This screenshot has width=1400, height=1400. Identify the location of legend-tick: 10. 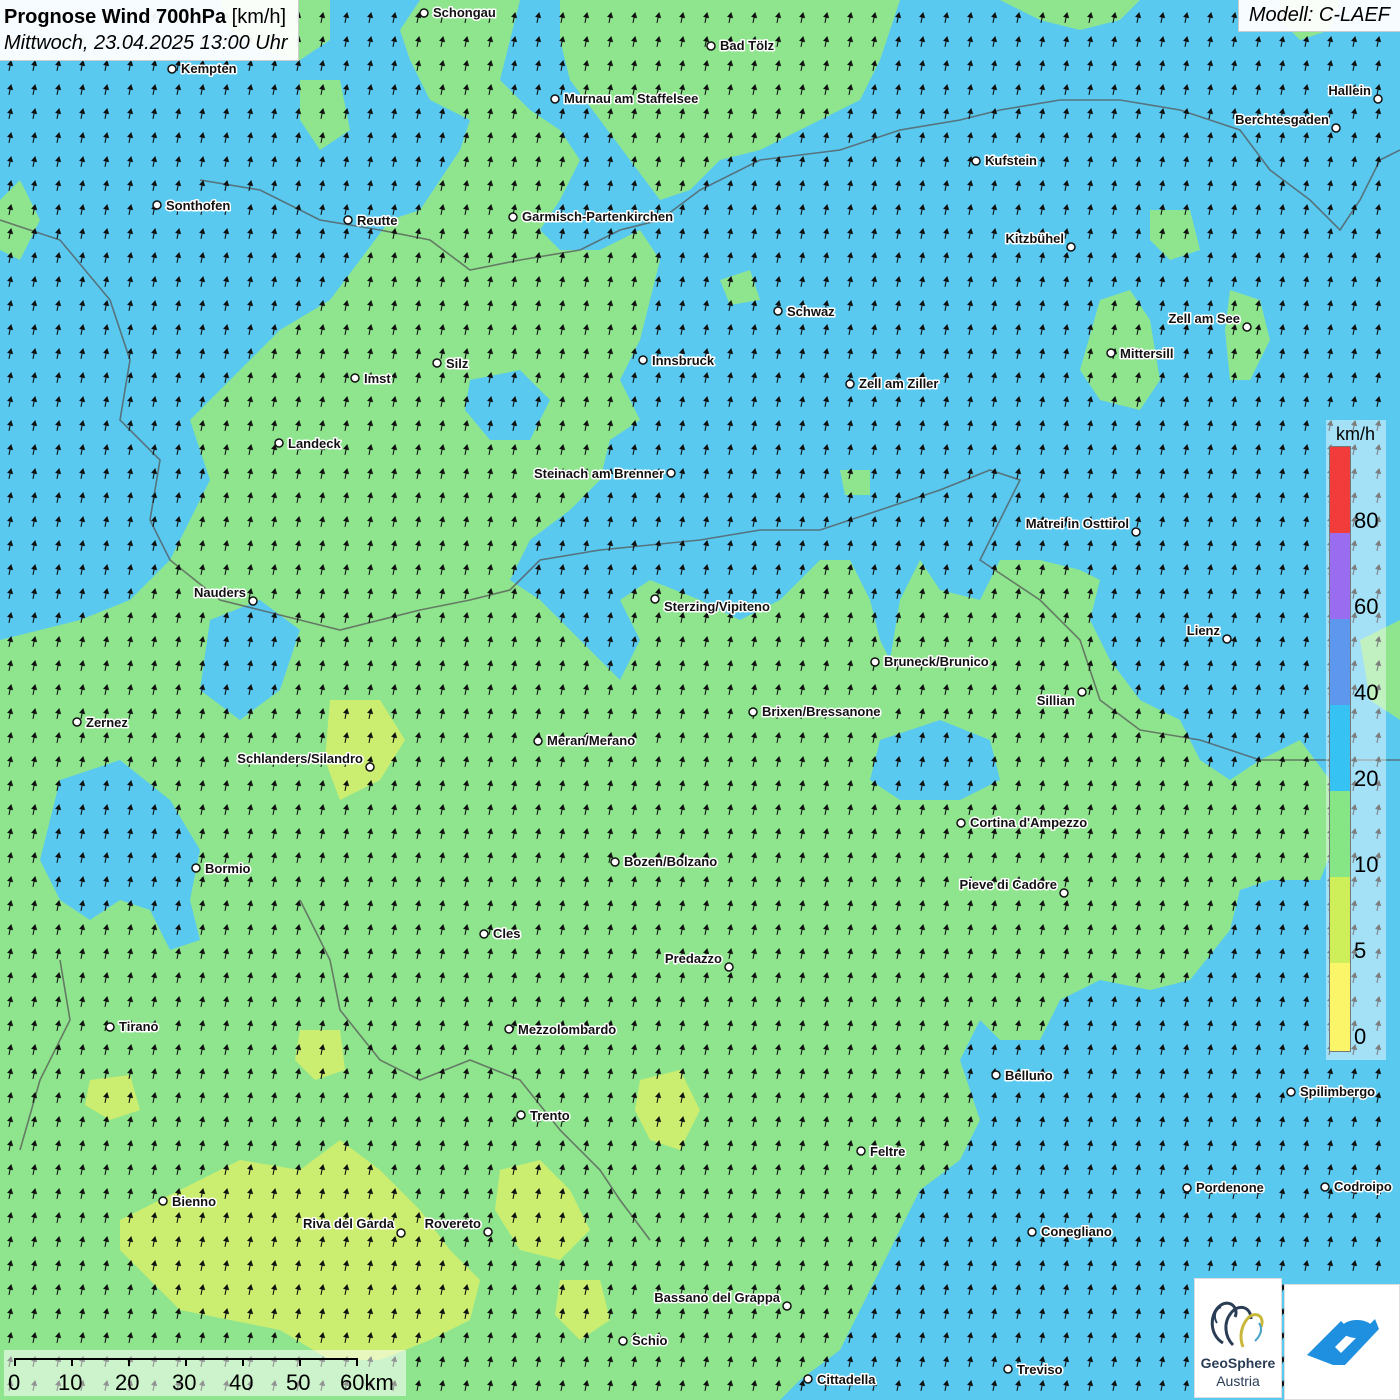
(1366, 864).